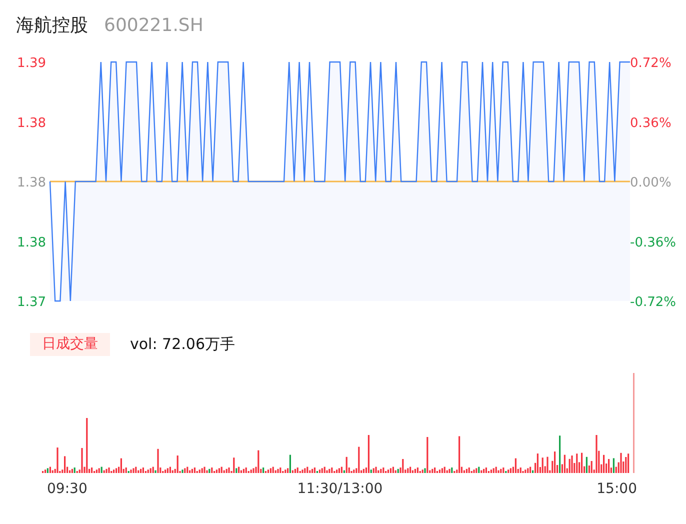  What do you see at coordinates (651, 183) in the screenshot?
I see `percent-axis-label: 0.00%` at bounding box center [651, 183].